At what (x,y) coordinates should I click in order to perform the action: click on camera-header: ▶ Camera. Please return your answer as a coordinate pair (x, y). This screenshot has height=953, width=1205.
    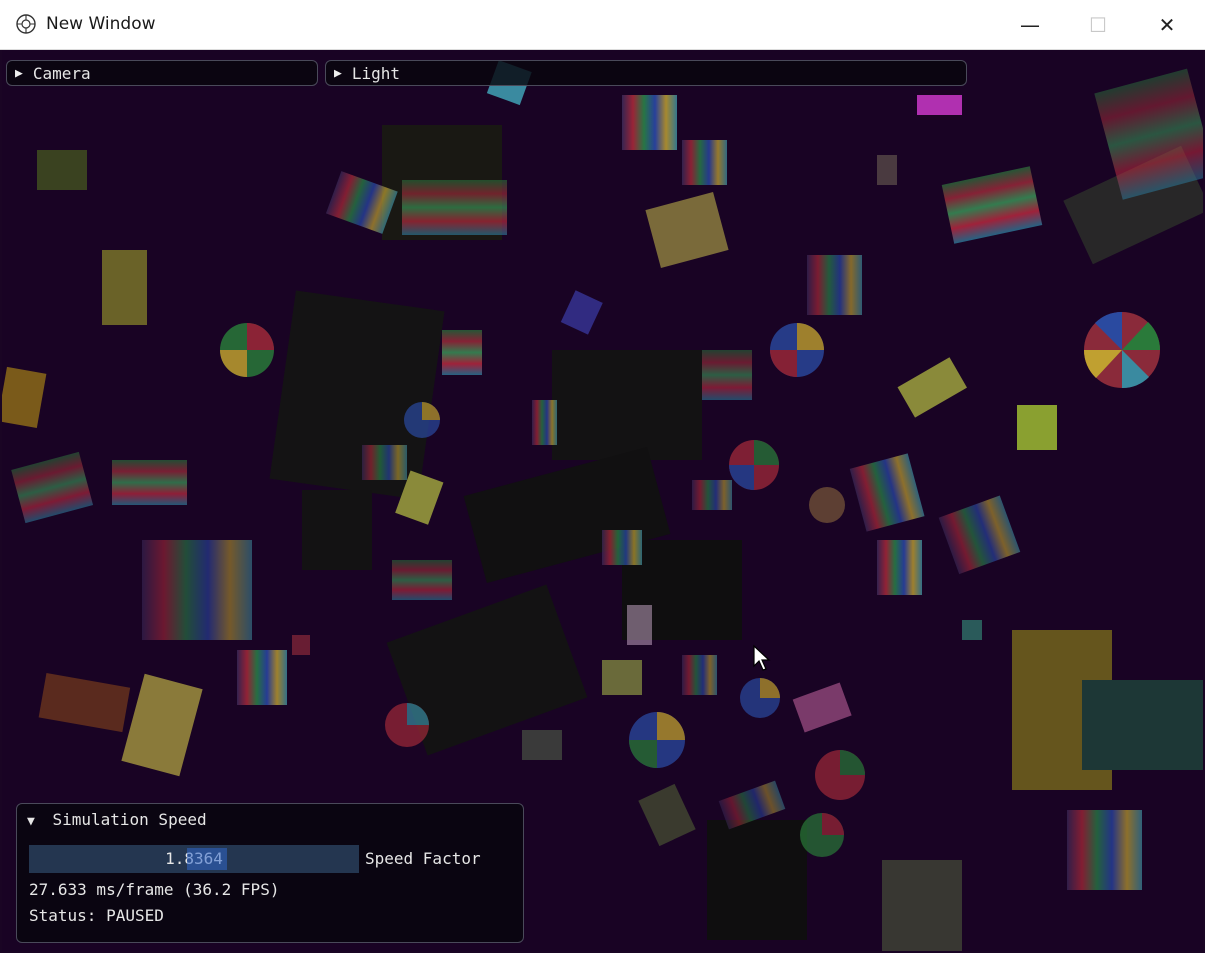
    Looking at the image, I should click on (162, 73).